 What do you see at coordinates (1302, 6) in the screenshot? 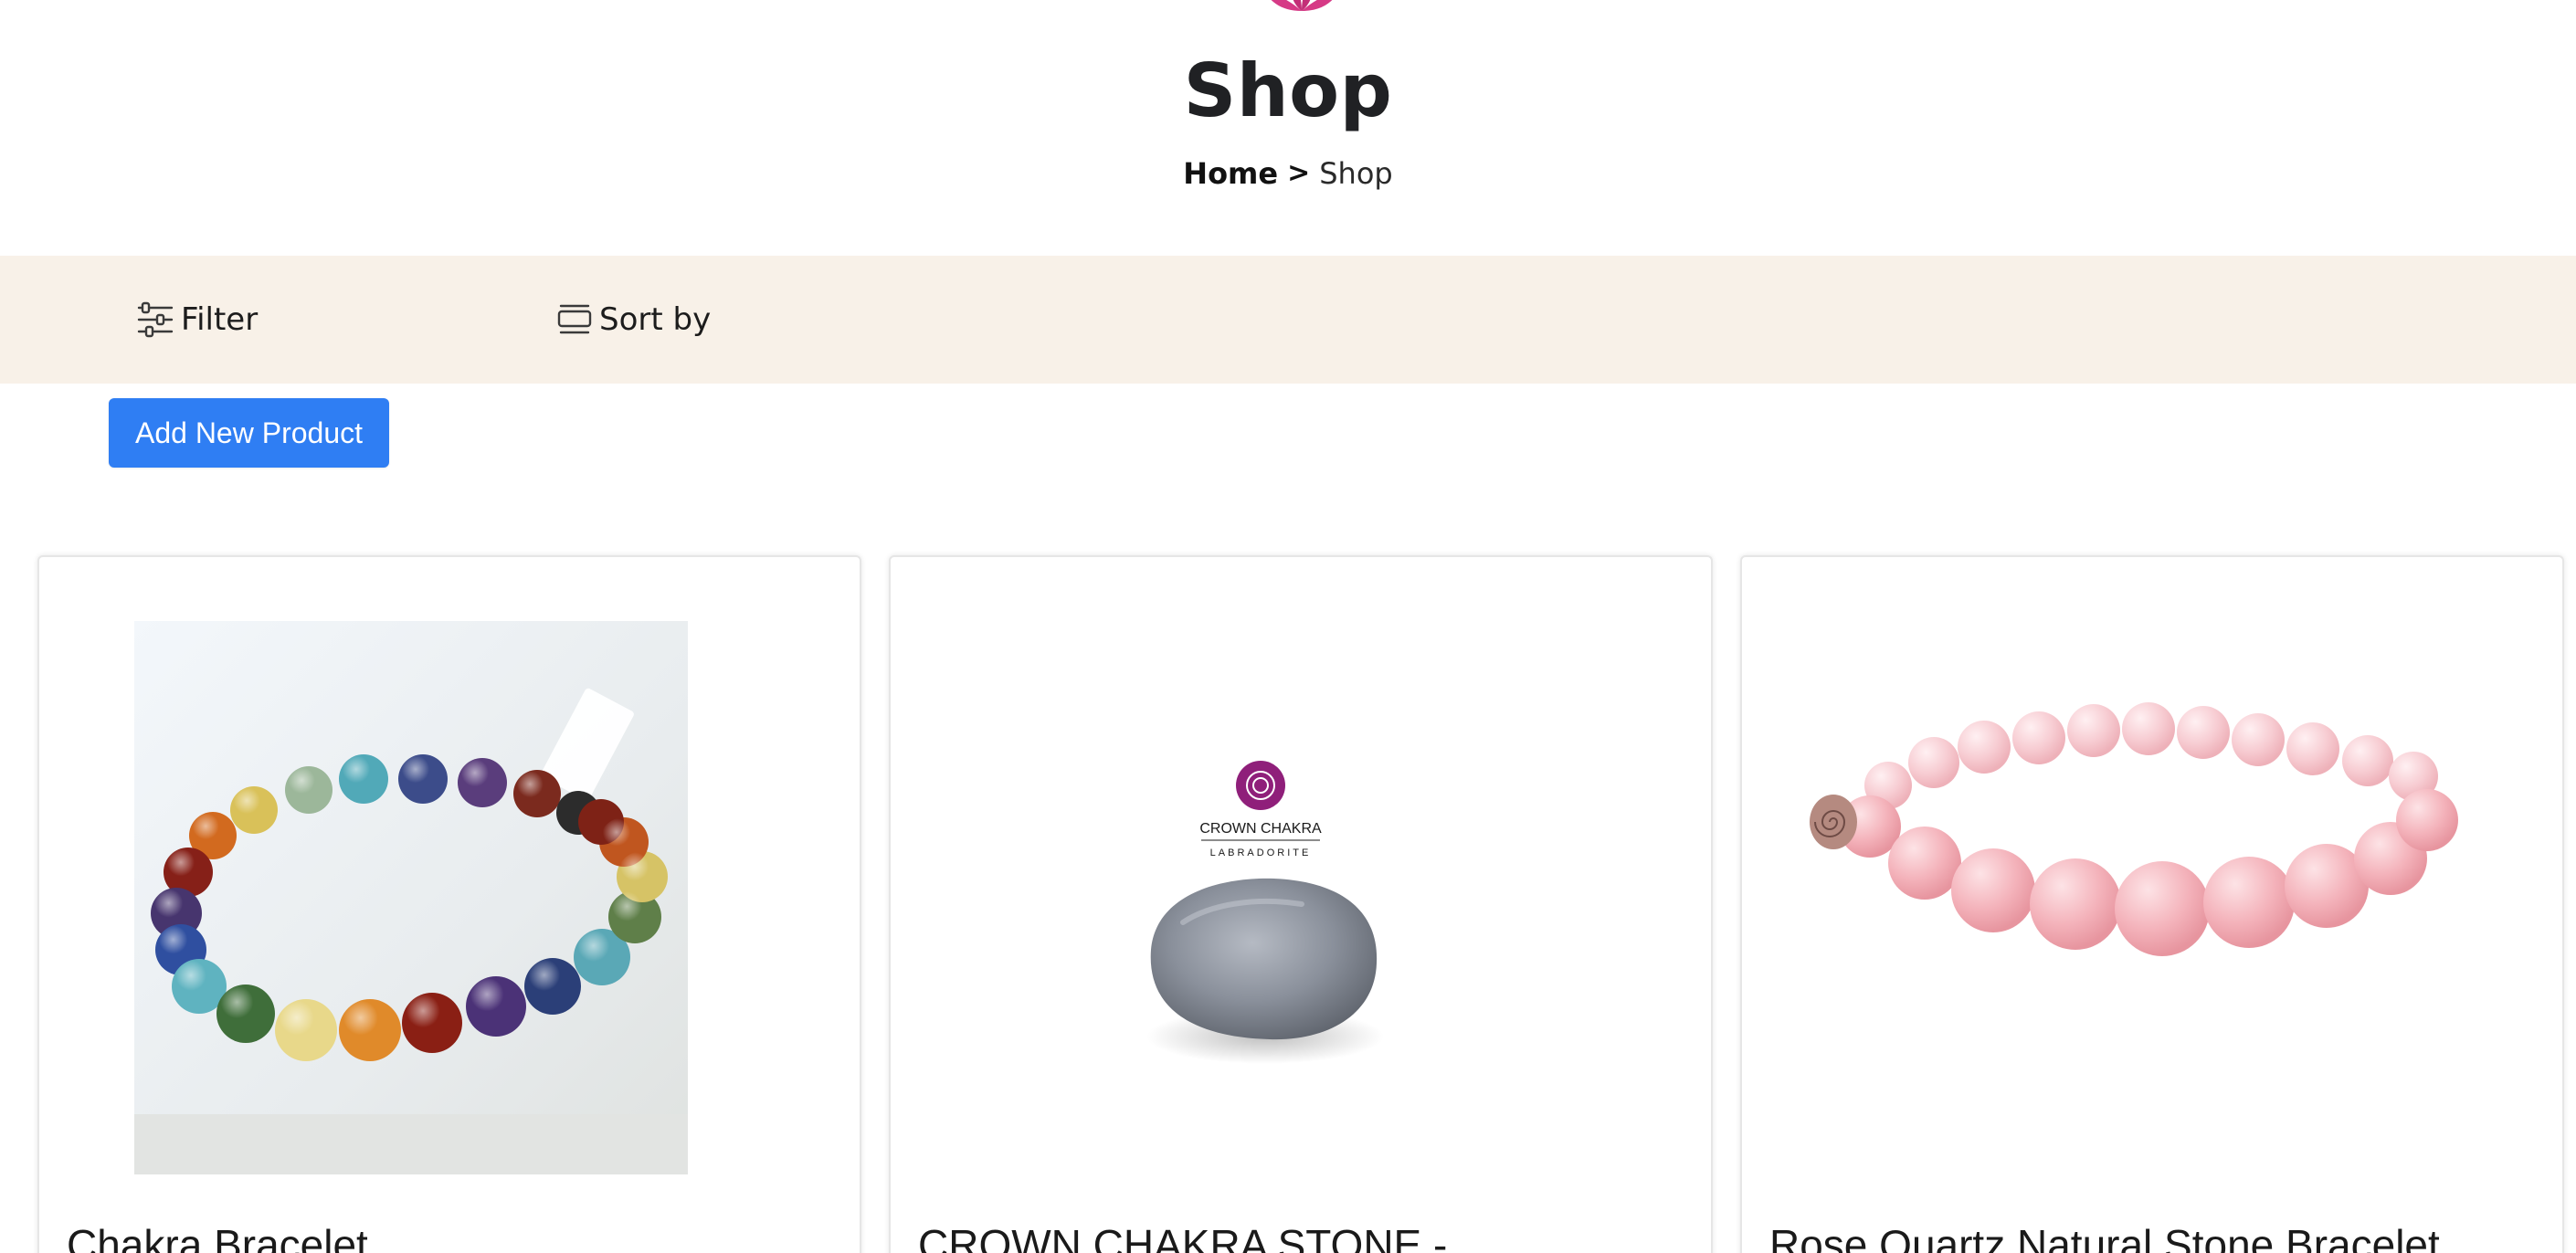
I see `lotus-logo-icon` at bounding box center [1302, 6].